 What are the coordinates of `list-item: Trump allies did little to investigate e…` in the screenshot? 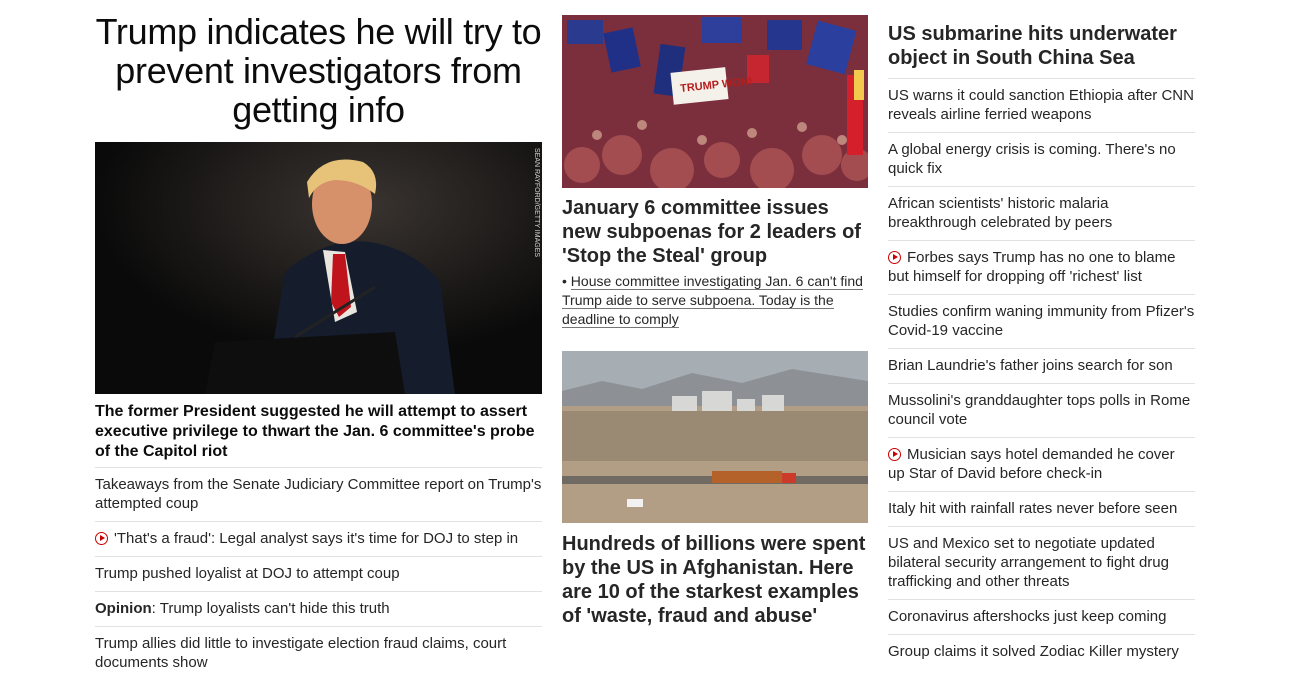 It's located at (318, 653).